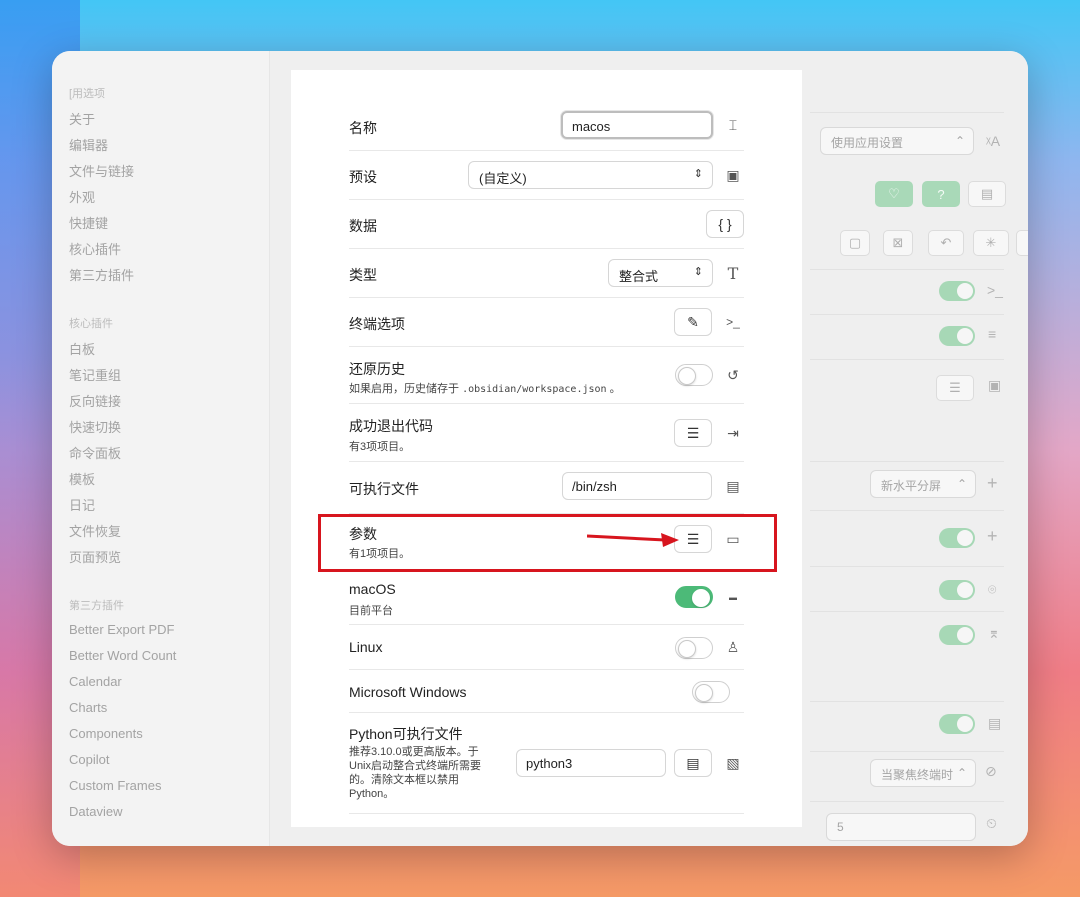 The image size is (1080, 897). What do you see at coordinates (95, 248) in the screenshot?
I see `sidebar-item: 核心插件` at bounding box center [95, 248].